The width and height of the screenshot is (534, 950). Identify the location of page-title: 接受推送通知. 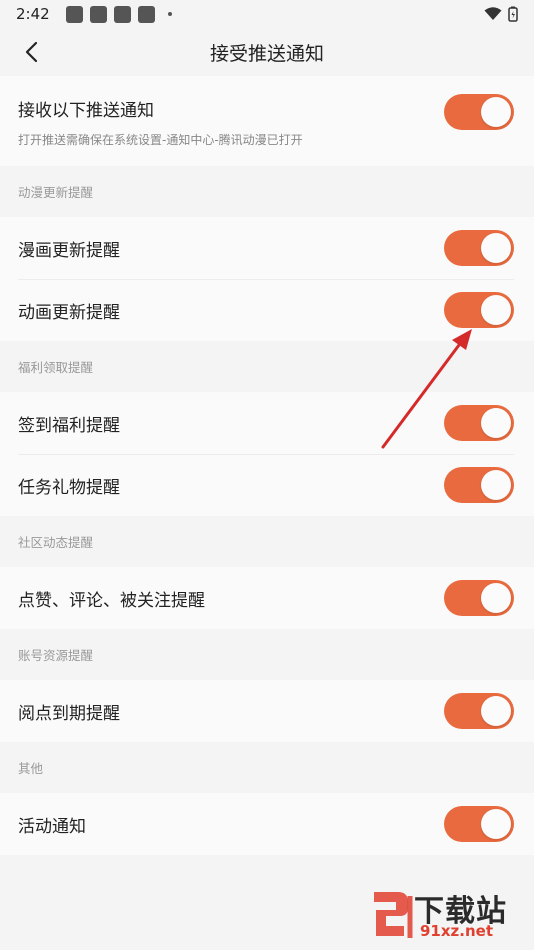
(266, 53).